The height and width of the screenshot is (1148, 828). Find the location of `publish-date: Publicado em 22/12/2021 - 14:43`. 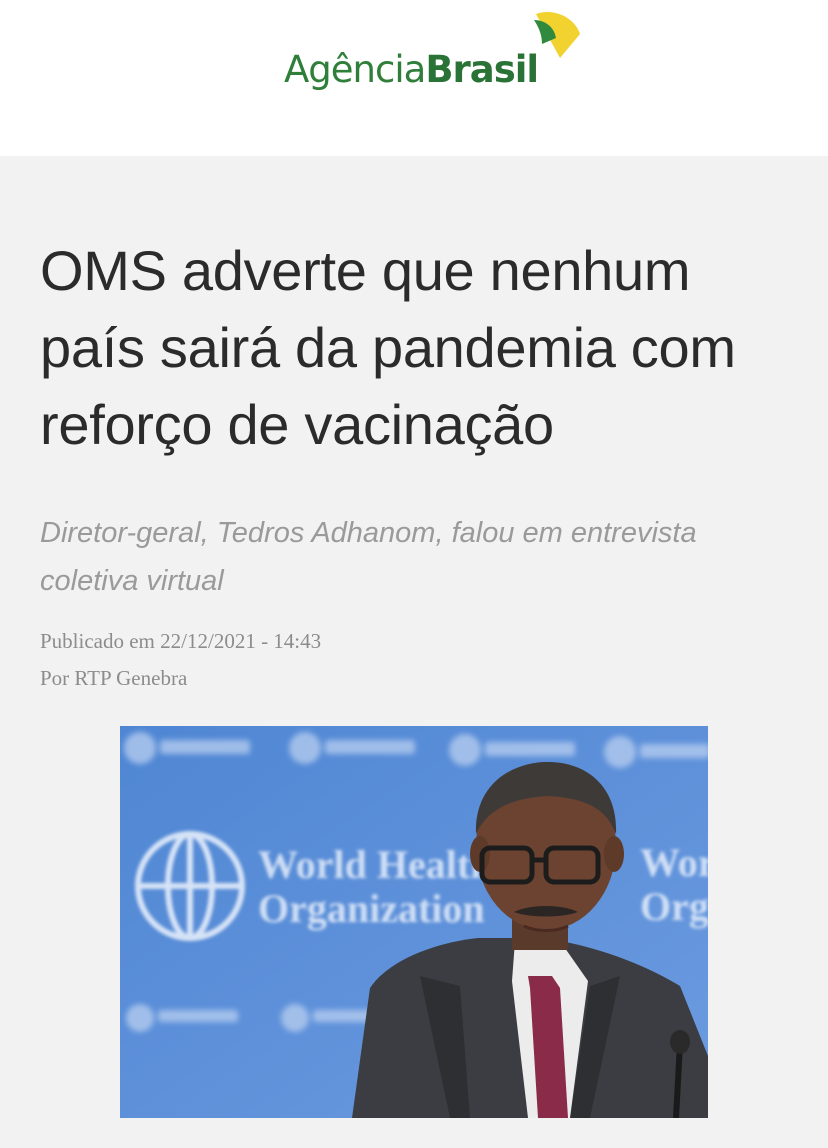

publish-date: Publicado em 22/12/2021 - 14:43 is located at coordinates (181, 641).